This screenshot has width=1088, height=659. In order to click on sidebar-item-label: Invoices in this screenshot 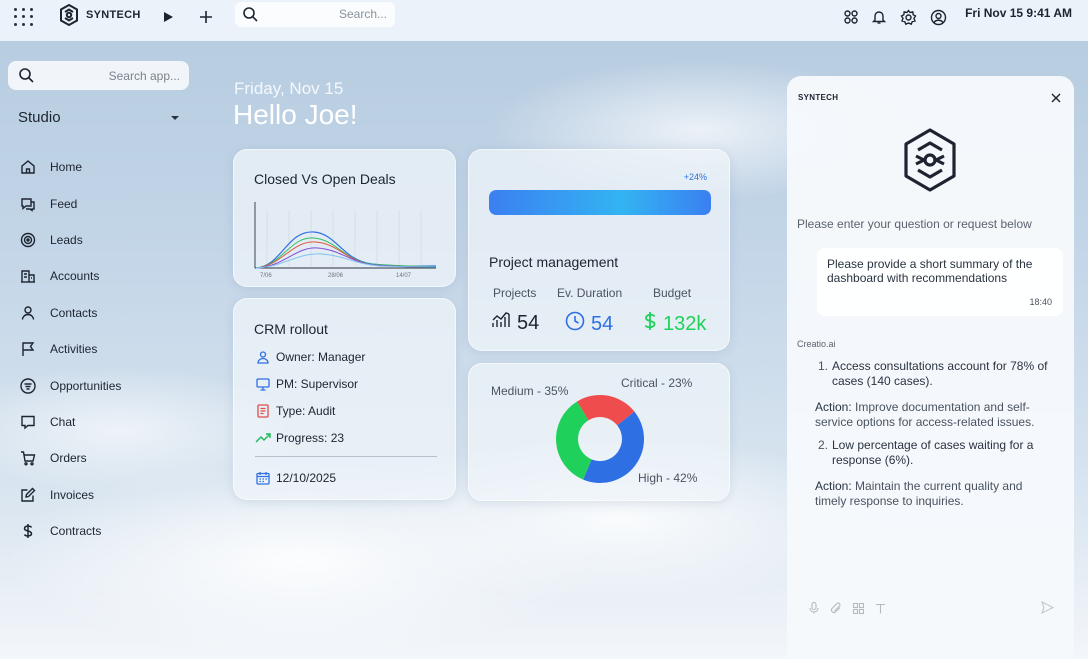, I will do `click(72, 494)`.